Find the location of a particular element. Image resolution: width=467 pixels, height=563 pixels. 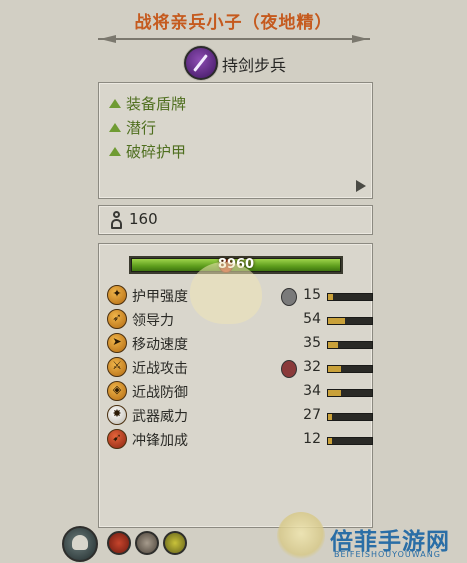

ability-item: 破碎护甲 is located at coordinates (147, 151).